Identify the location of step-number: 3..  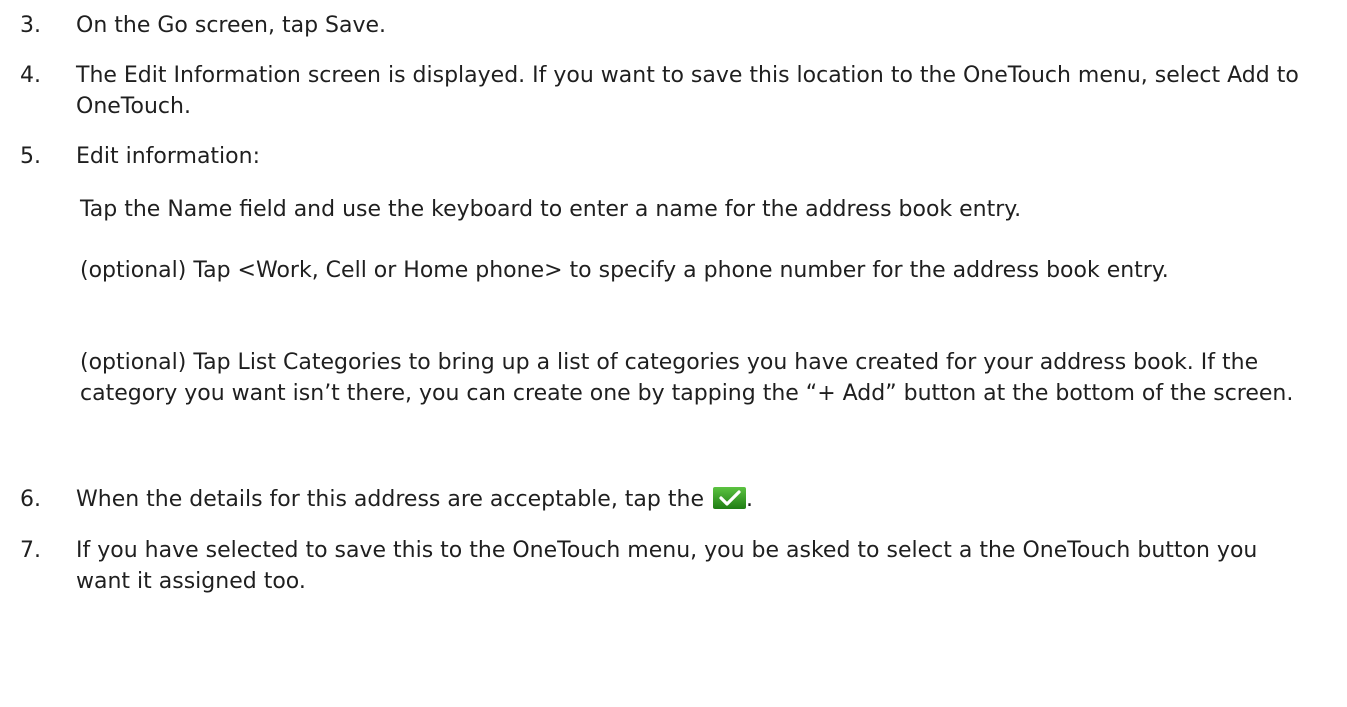
(30, 25).